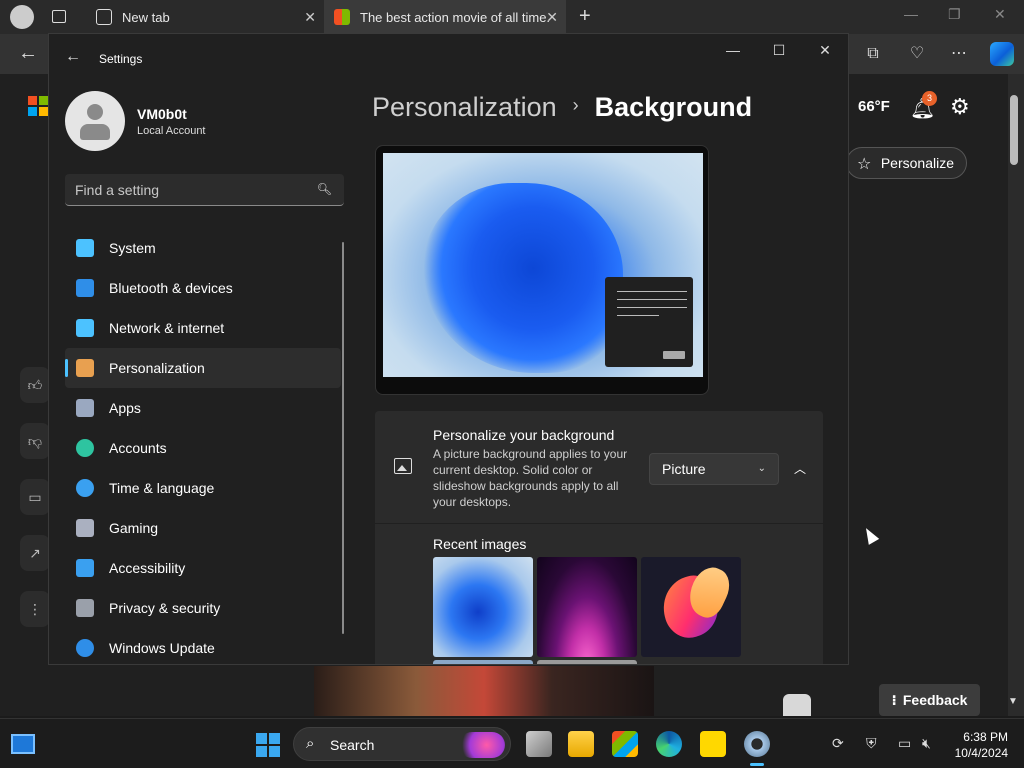  Describe the element at coordinates (203, 608) in the screenshot. I see `sidebar-item-privacy-security: Privacy & security` at that location.